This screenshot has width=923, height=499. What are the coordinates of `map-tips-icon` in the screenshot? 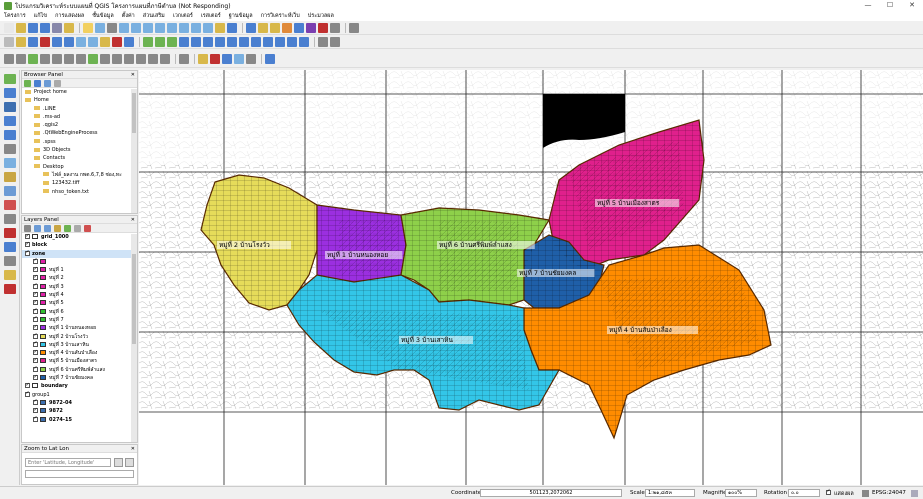 It's located at (299, 27).